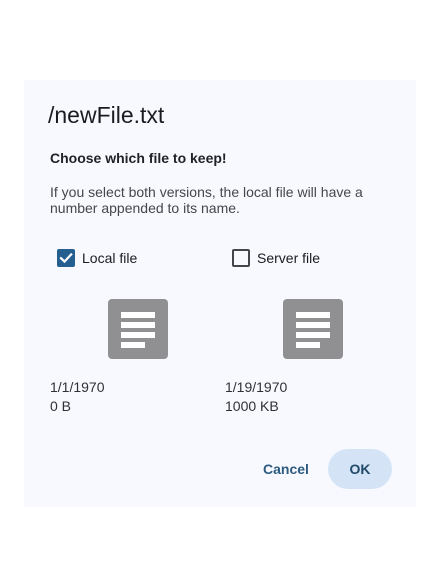 This screenshot has width=440, height=587. Describe the element at coordinates (252, 406) in the screenshot. I see `server-file-size: 1000 KB` at that location.